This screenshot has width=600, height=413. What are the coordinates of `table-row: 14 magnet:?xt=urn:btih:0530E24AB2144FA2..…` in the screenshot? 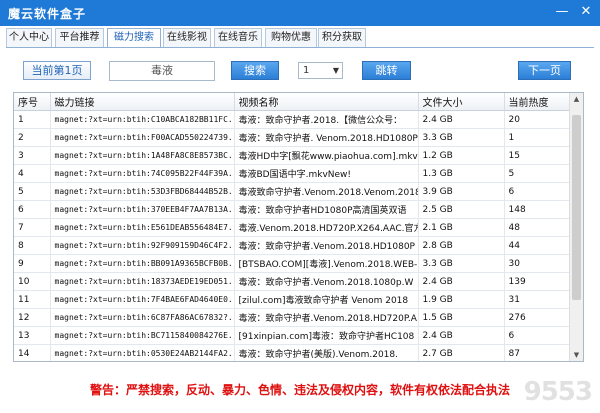 It's located at (292, 352).